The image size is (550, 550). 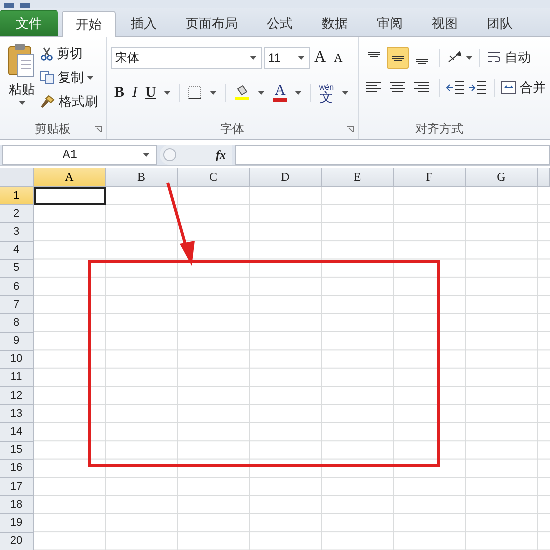 What do you see at coordinates (445, 23) in the screenshot?
I see `ribbon-tab: 视图` at bounding box center [445, 23].